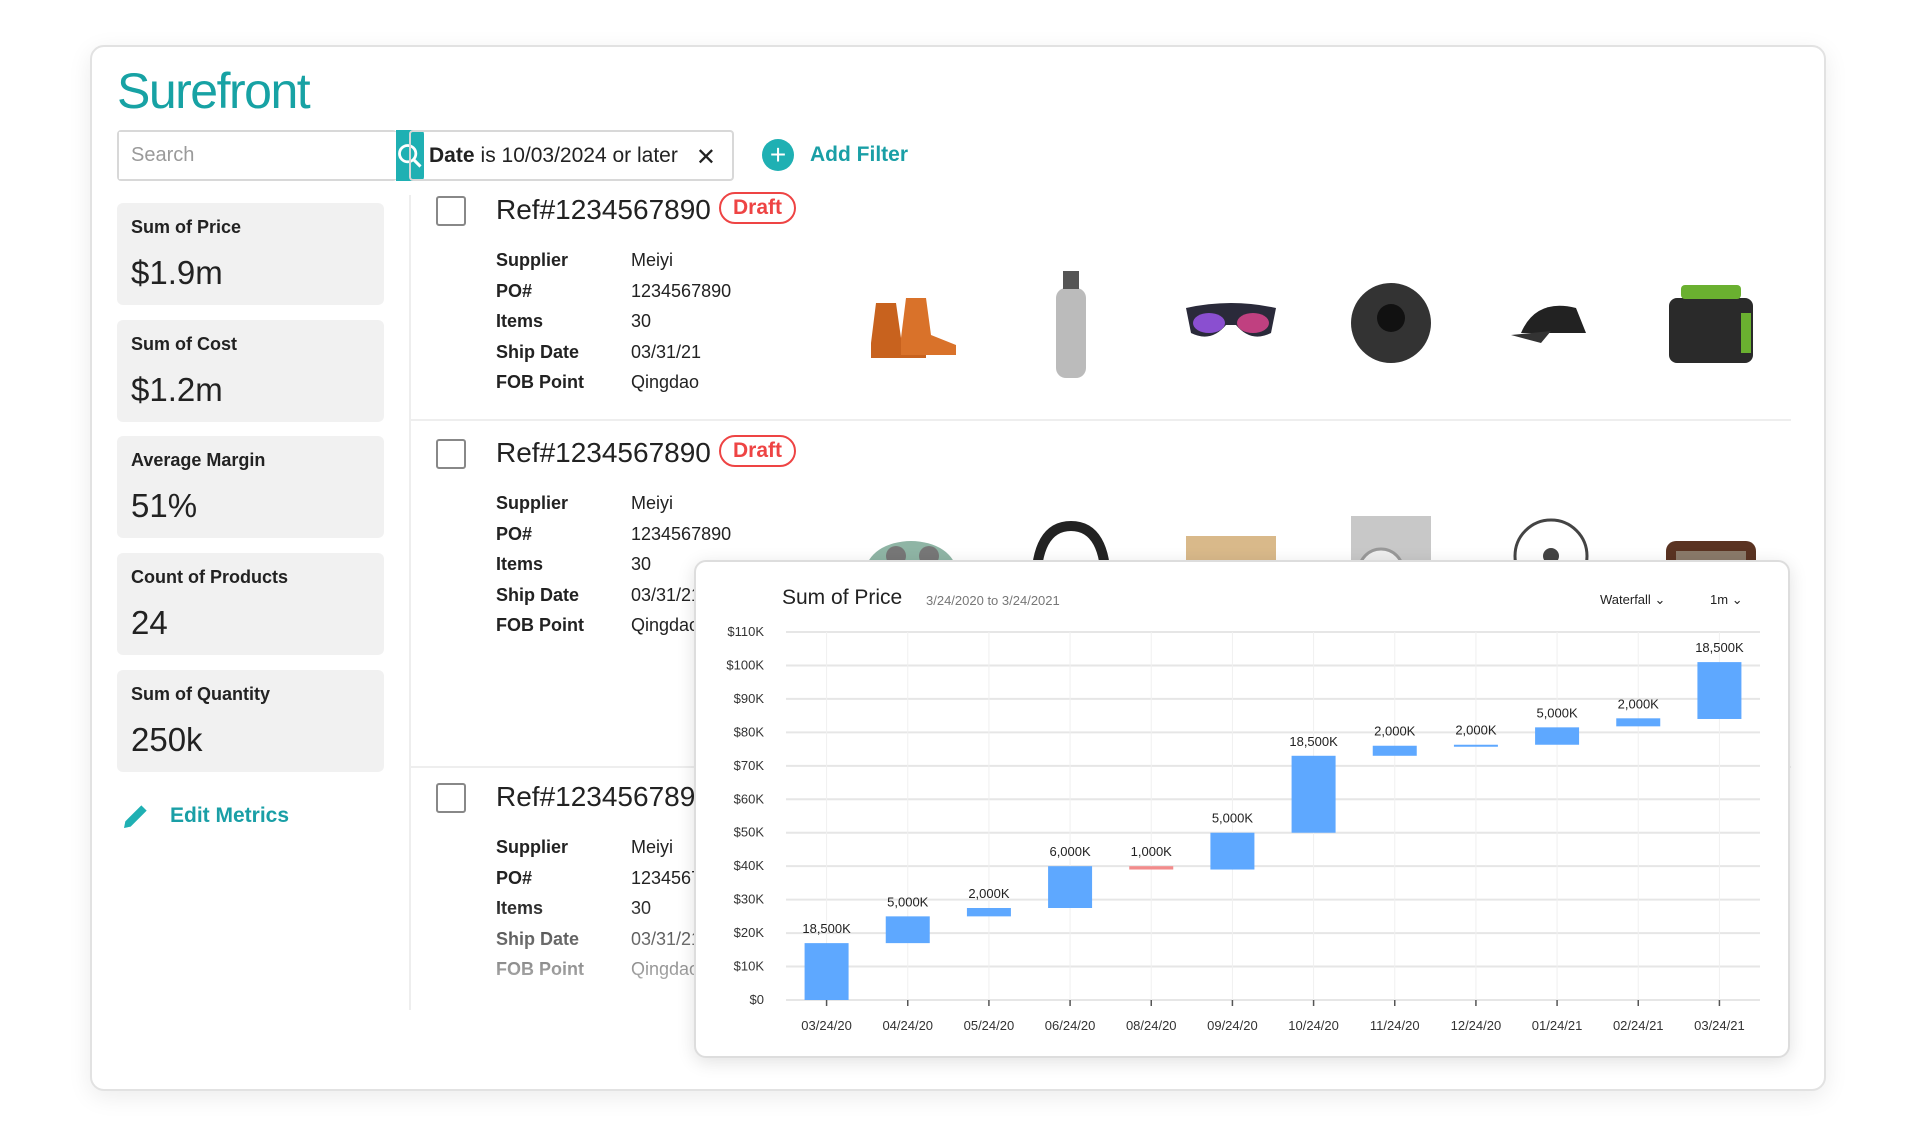 The image size is (1920, 1138). I want to click on plus-circle-icon: +, so click(778, 155).